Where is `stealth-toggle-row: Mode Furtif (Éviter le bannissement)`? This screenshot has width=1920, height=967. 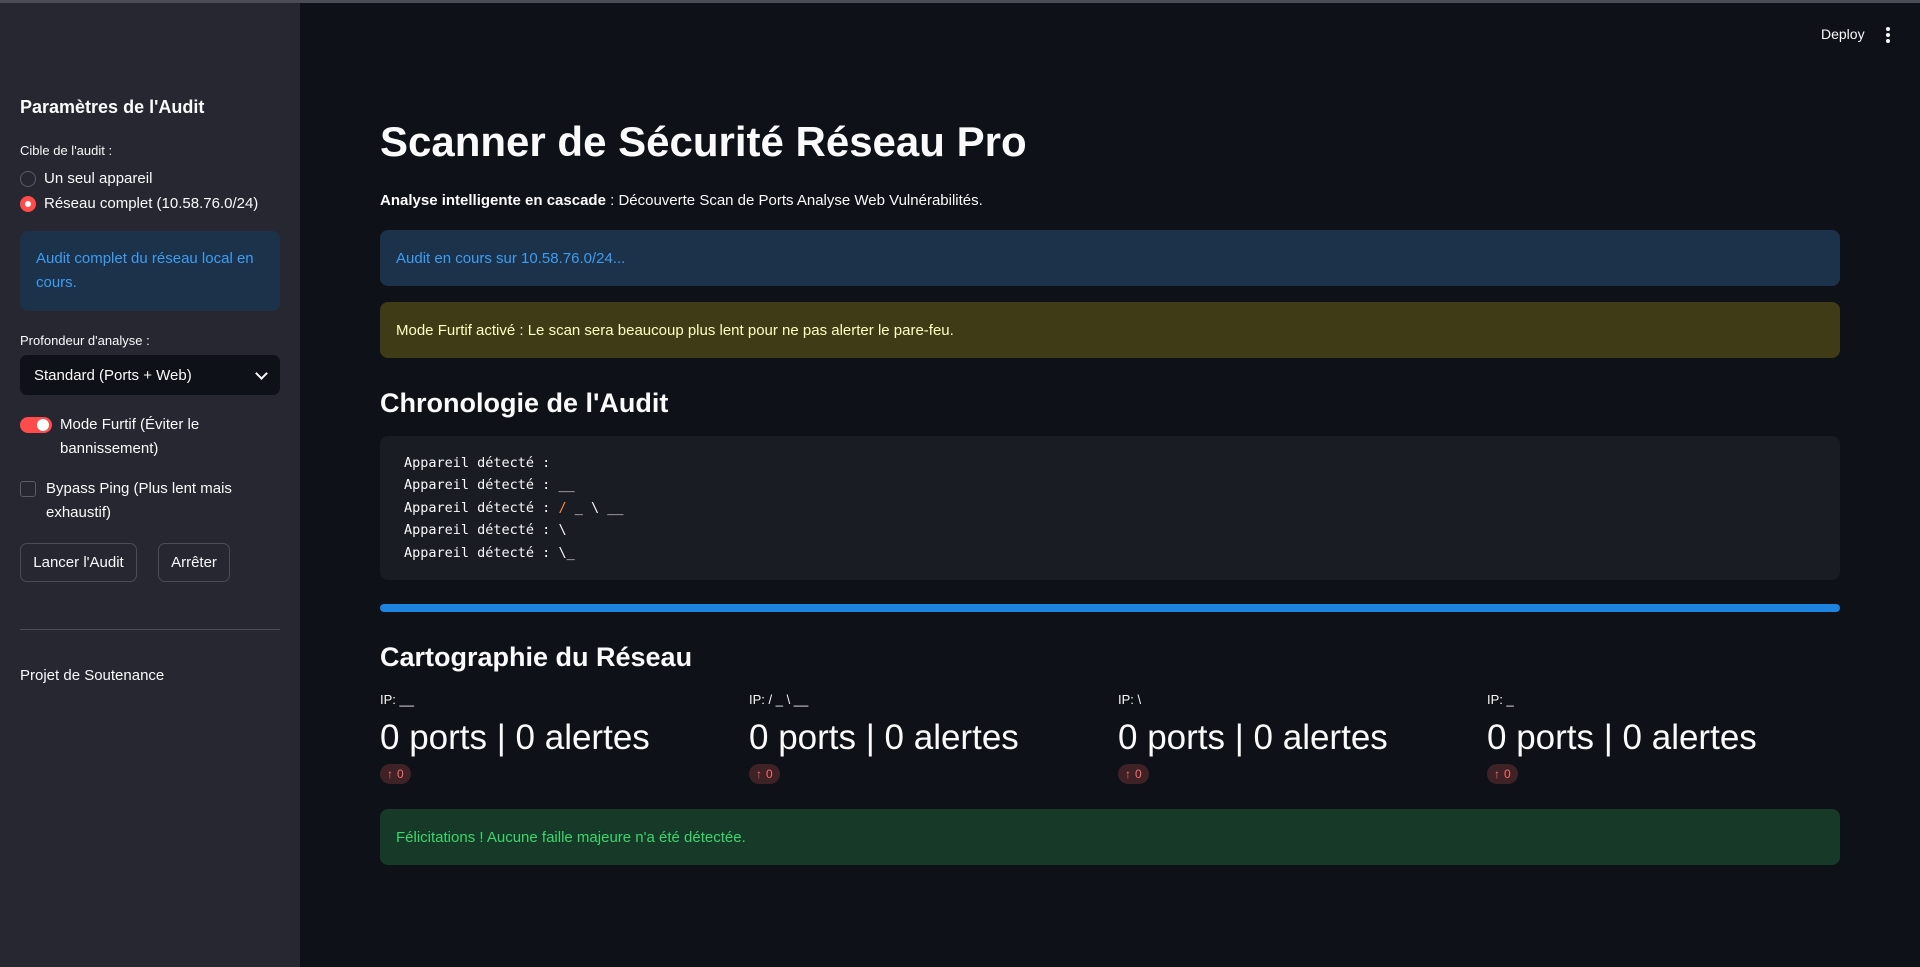 stealth-toggle-row: Mode Furtif (Éviter le bannissement) is located at coordinates (115, 437).